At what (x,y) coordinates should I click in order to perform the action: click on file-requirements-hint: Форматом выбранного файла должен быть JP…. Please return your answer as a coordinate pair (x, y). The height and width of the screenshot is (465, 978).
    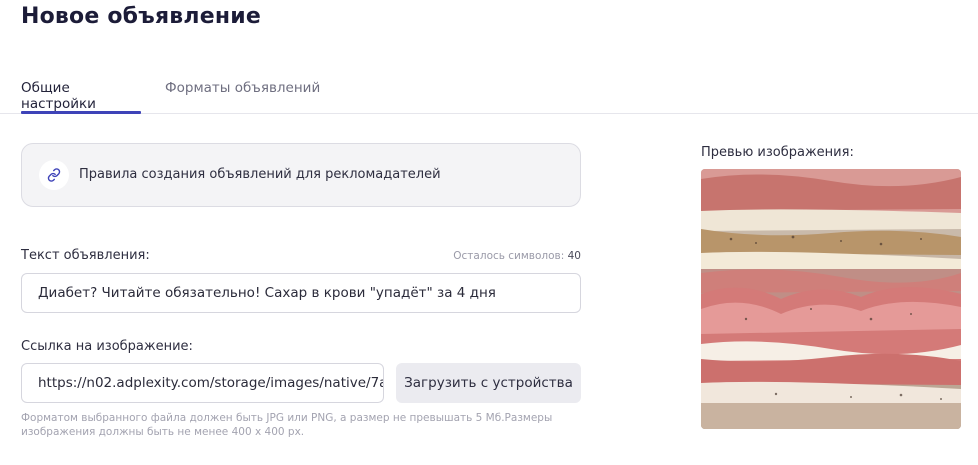
    Looking at the image, I should click on (287, 425).